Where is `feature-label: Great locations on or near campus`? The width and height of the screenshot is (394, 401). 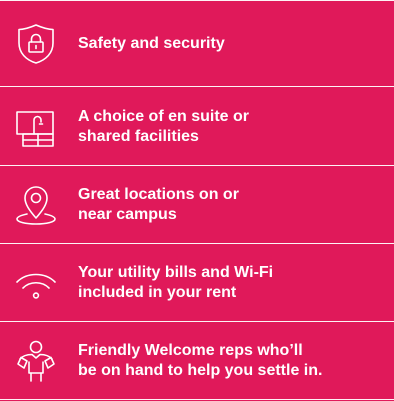 feature-label: Great locations on or near campus is located at coordinates (158, 204).